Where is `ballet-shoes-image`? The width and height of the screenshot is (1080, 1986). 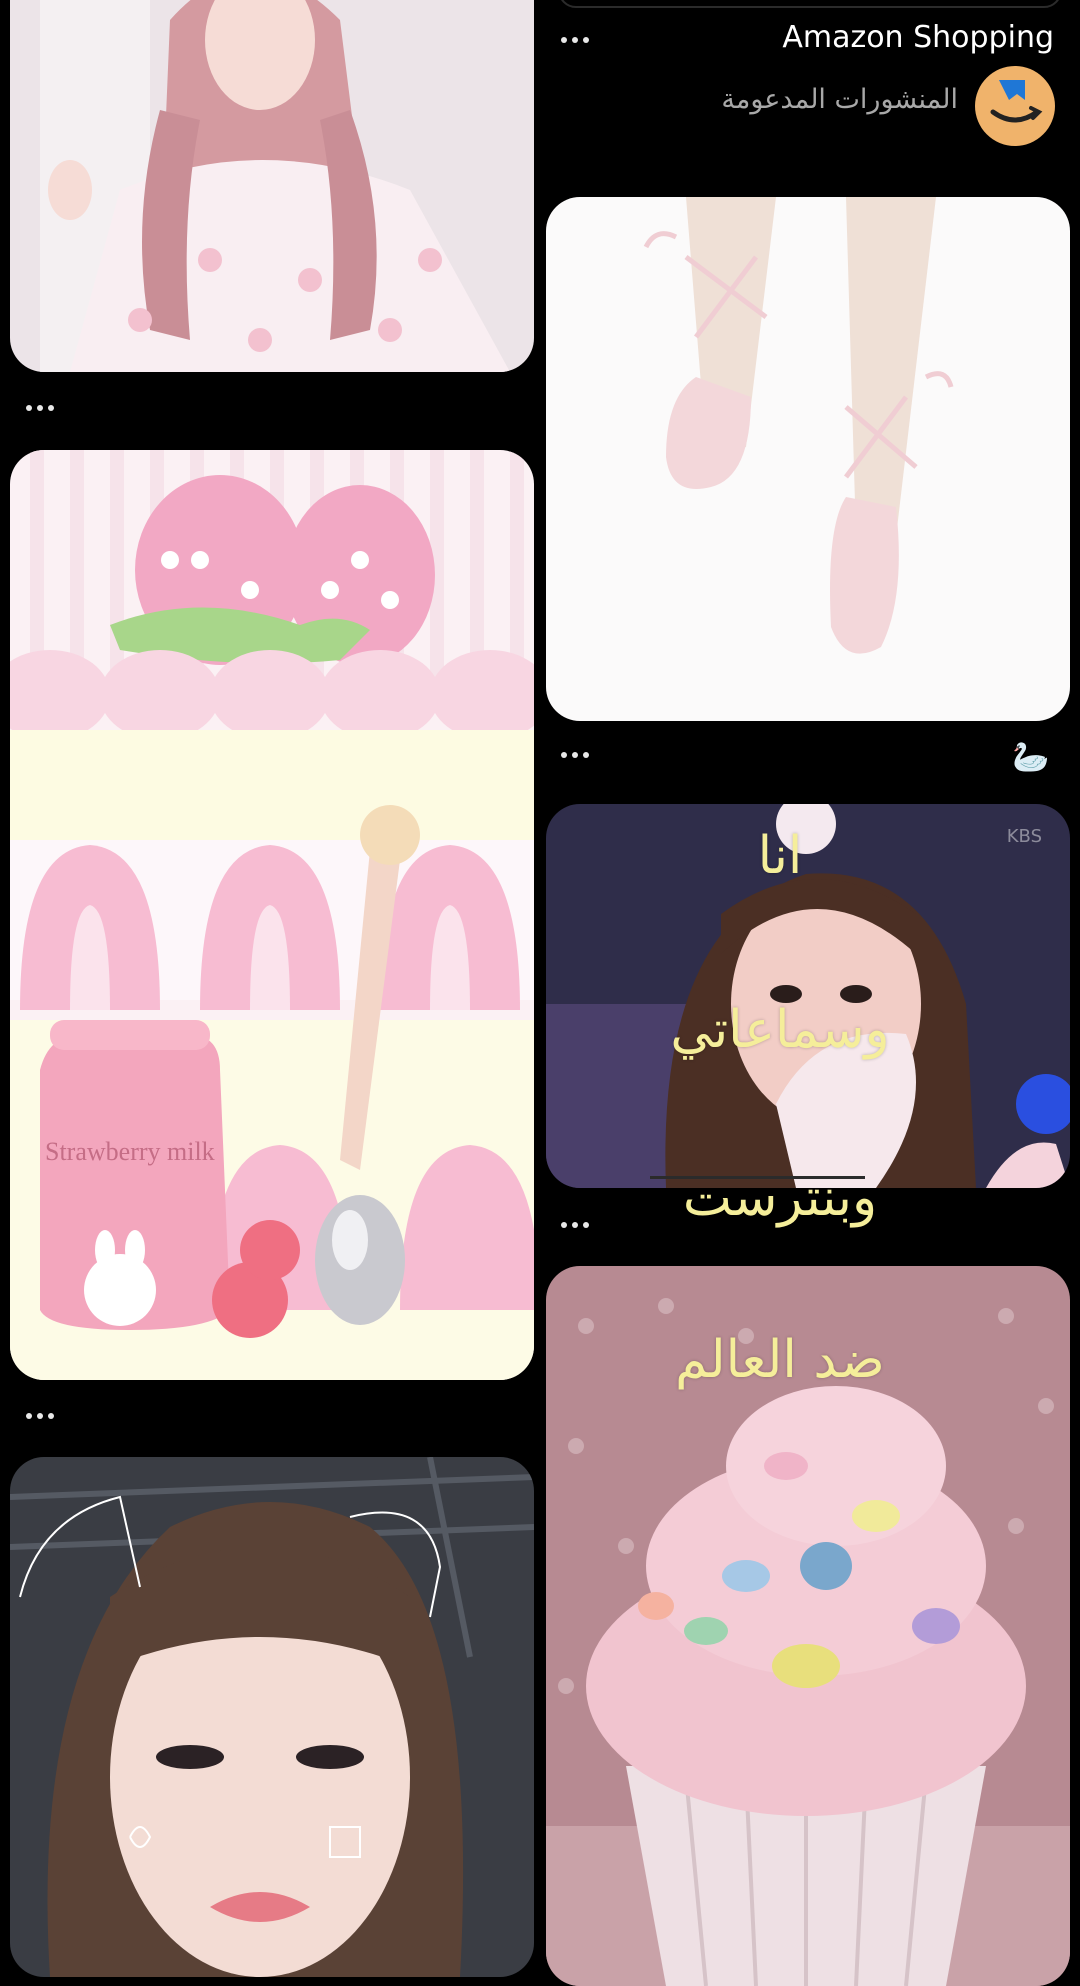 ballet-shoes-image is located at coordinates (808, 459).